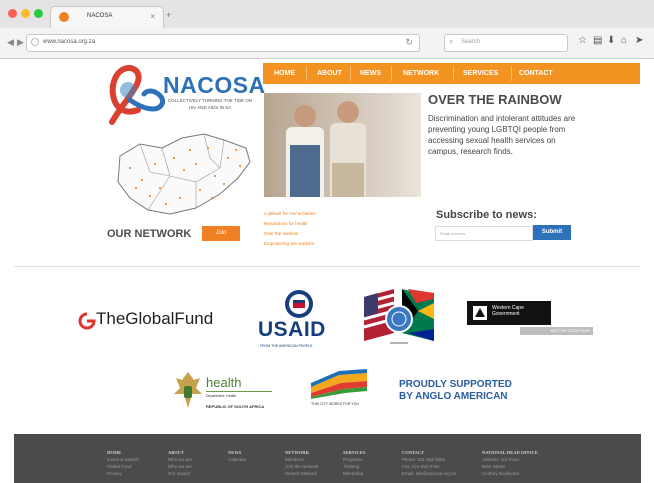  Describe the element at coordinates (239, 391) in the screenshot. I see `health-divider` at that location.